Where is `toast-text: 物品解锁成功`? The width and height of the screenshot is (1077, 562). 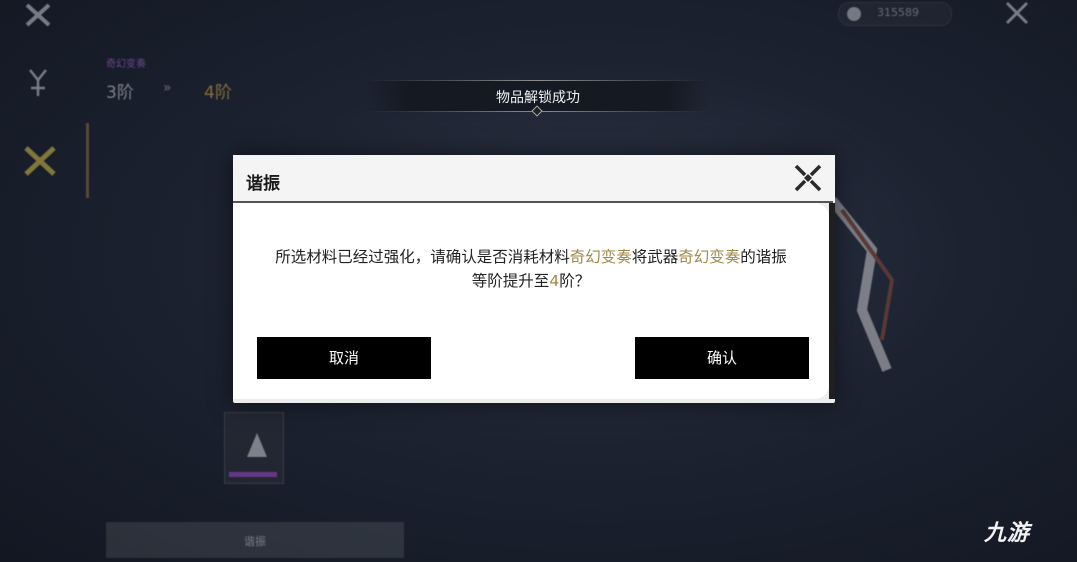 toast-text: 物品解锁成功 is located at coordinates (538, 98).